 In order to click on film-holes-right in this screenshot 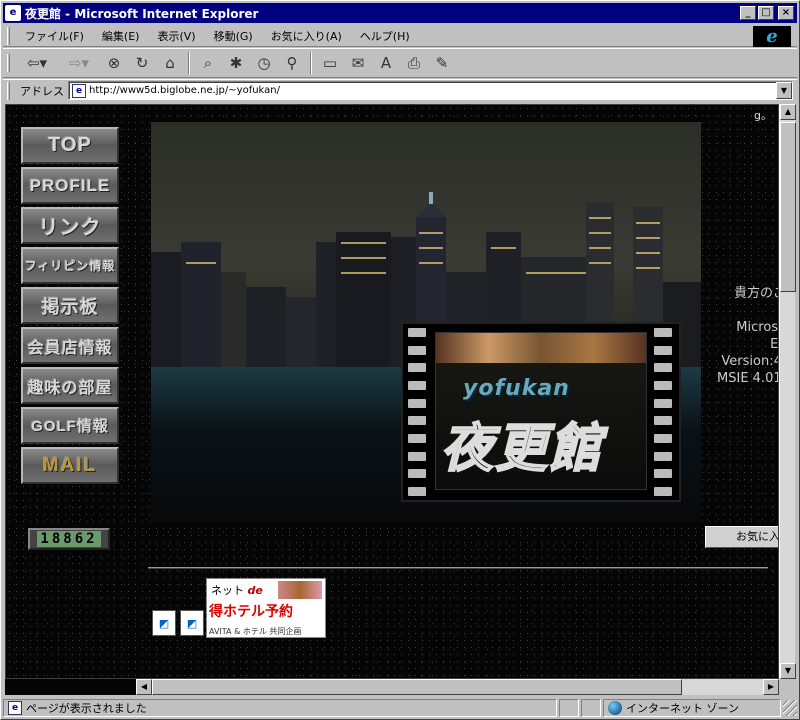, I will do `click(664, 412)`.